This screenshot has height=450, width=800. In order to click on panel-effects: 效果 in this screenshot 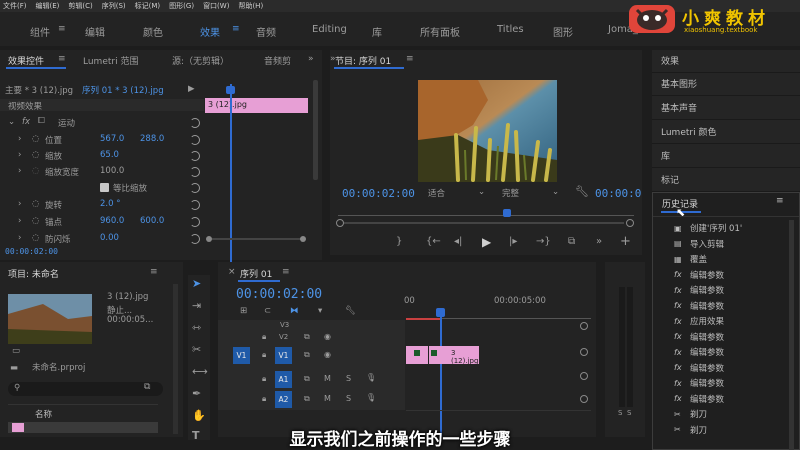, I will do `click(670, 60)`.